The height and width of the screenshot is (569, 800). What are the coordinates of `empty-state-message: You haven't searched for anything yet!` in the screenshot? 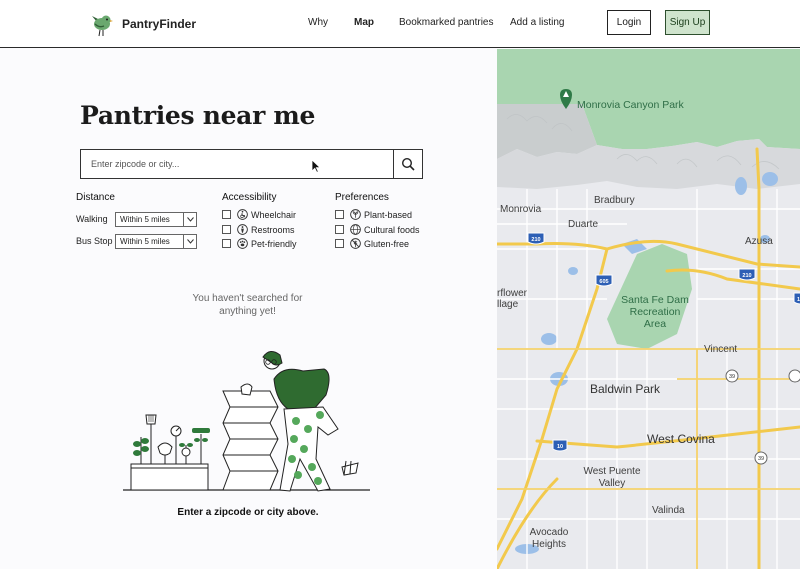 It's located at (247, 305).